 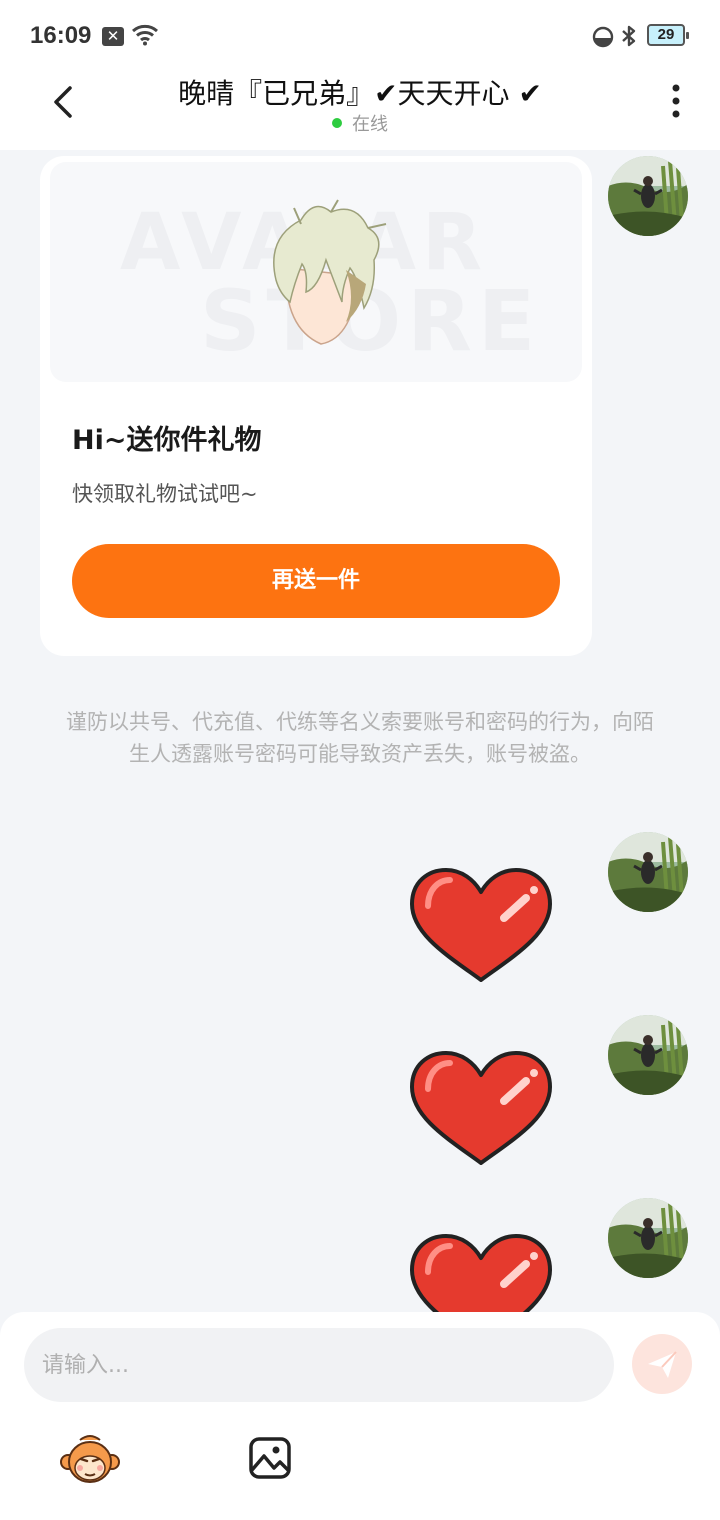 What do you see at coordinates (676, 102) in the screenshot?
I see `more-options-button` at bounding box center [676, 102].